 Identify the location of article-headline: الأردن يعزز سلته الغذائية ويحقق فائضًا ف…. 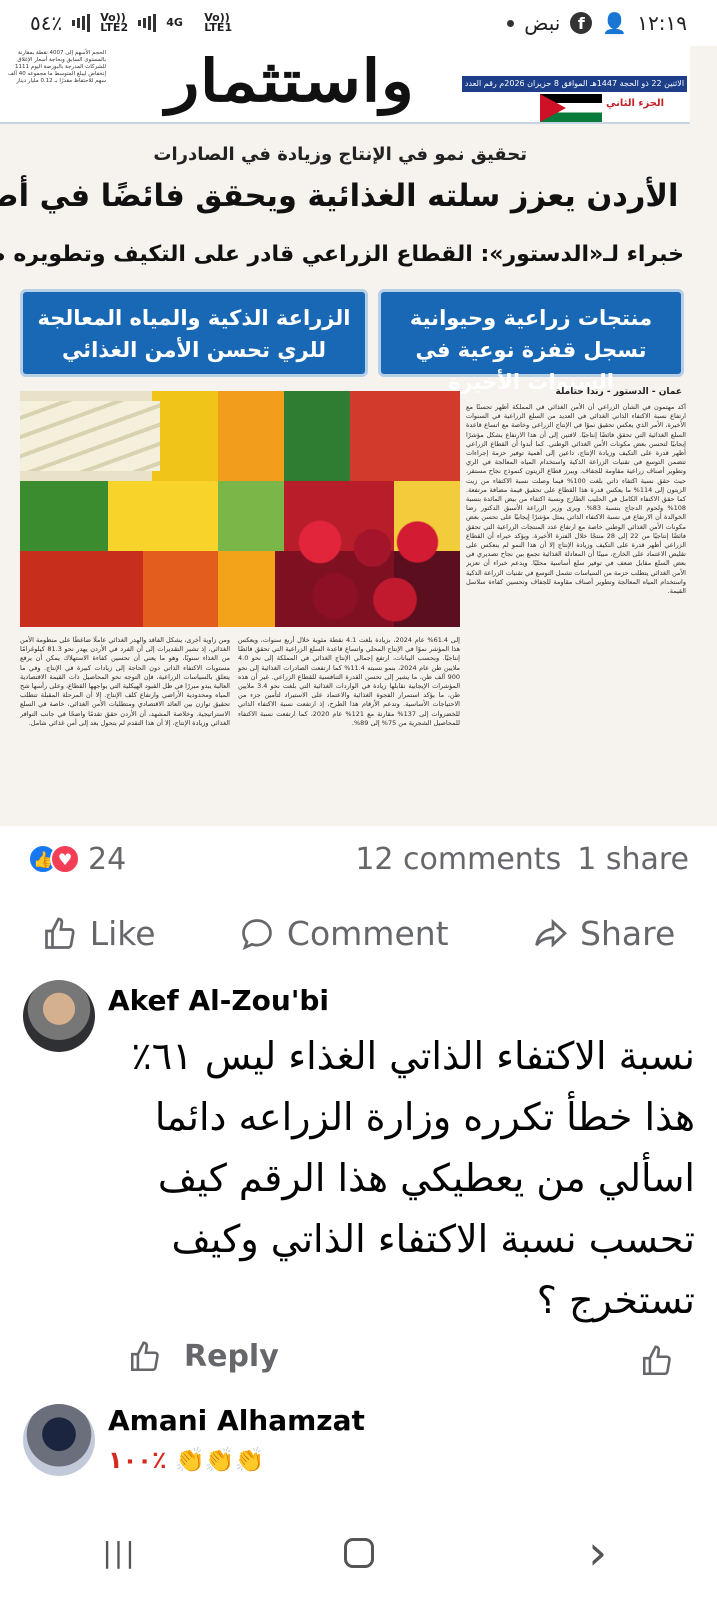
(339, 196).